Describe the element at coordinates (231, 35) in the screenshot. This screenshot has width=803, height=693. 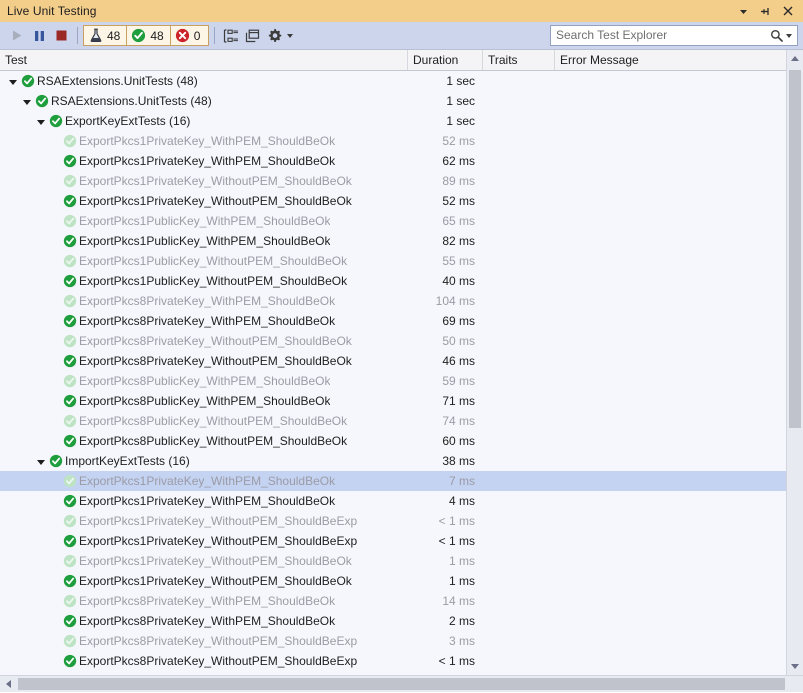
I see `group-by-icon` at that location.